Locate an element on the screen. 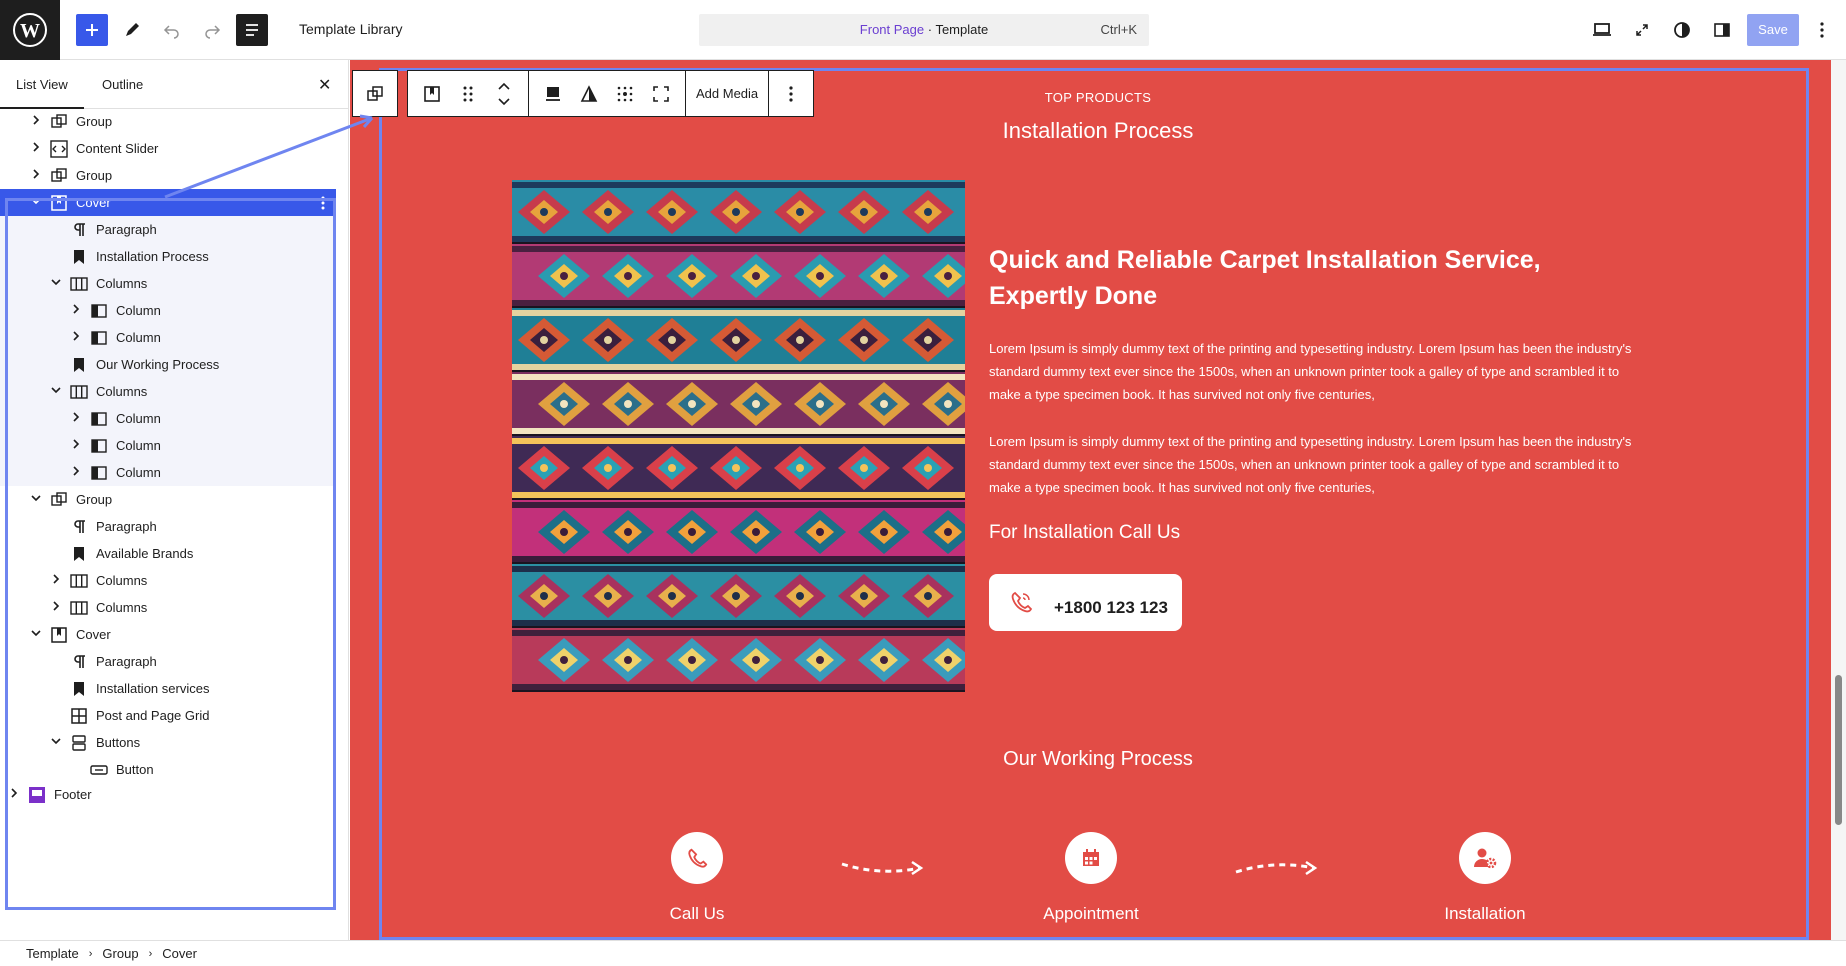  paragraph-icon is located at coordinates (79, 662).